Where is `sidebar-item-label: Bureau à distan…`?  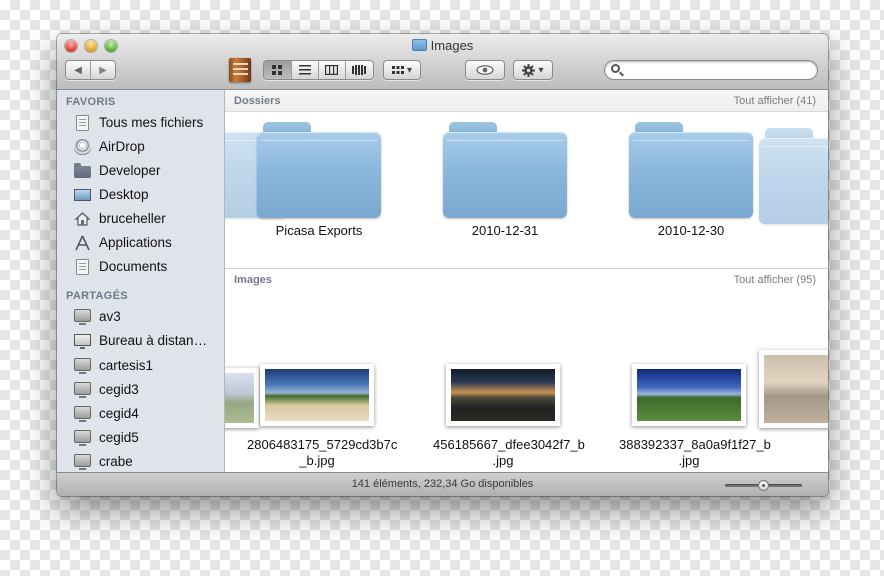 sidebar-item-label: Bureau à distan… is located at coordinates (153, 340).